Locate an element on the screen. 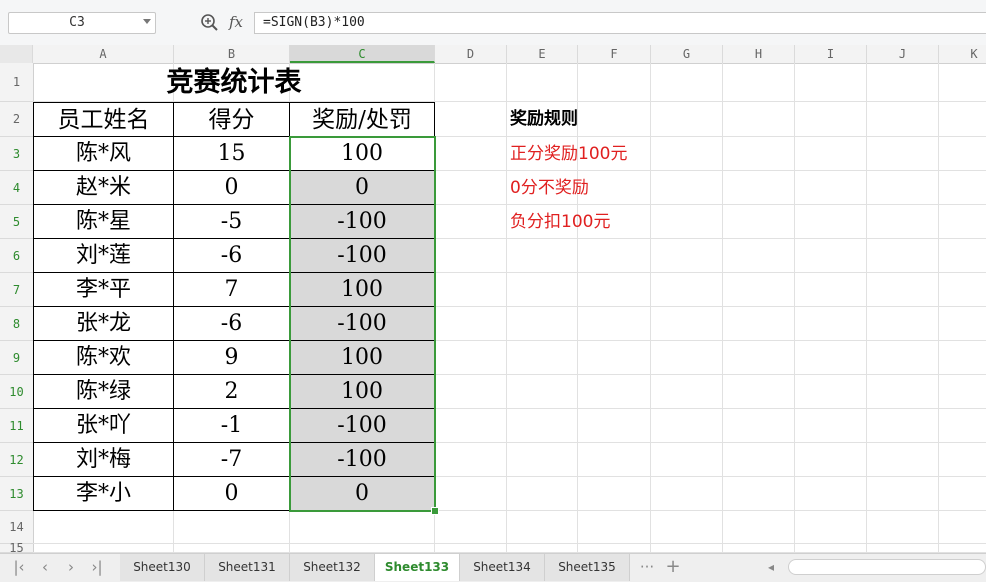 This screenshot has width=986, height=582. name-box: C3 is located at coordinates (82, 23).